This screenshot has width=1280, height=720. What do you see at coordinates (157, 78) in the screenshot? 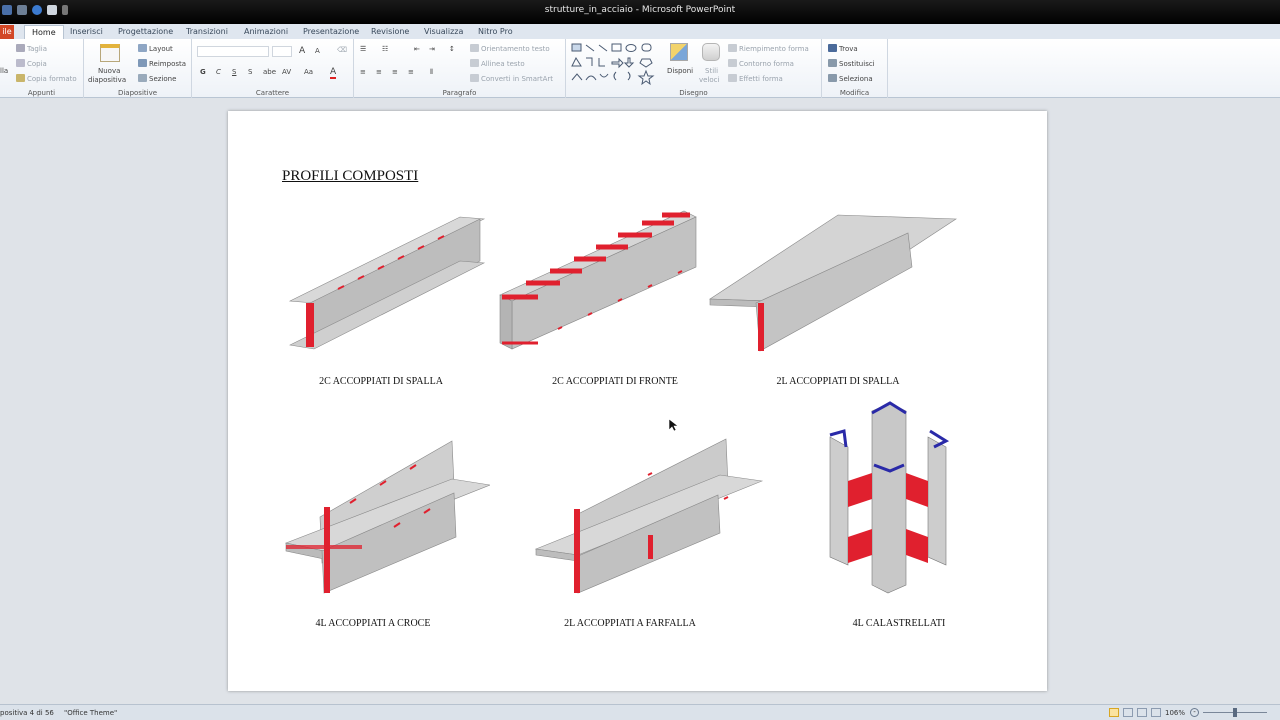
I see `section-button: Sezione` at bounding box center [157, 78].